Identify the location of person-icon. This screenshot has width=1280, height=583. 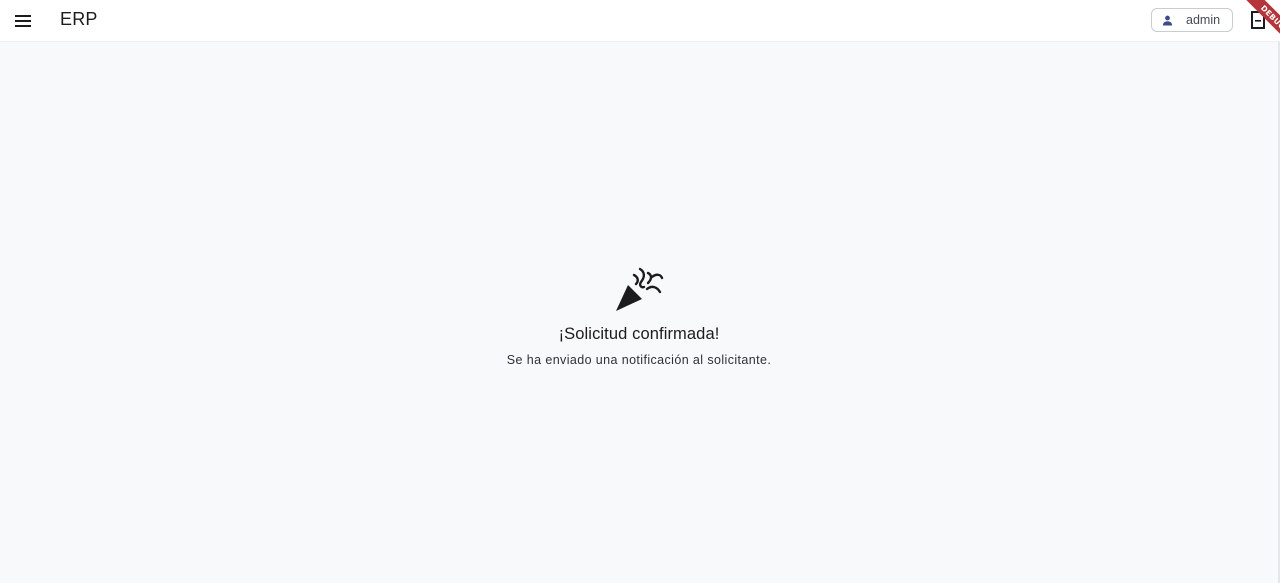
(1167, 20).